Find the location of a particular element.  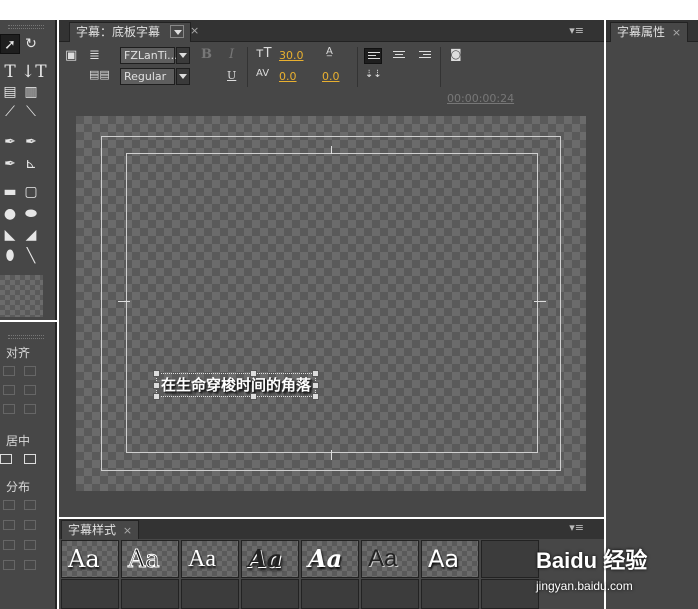

align-right-text-button is located at coordinates (425, 56).